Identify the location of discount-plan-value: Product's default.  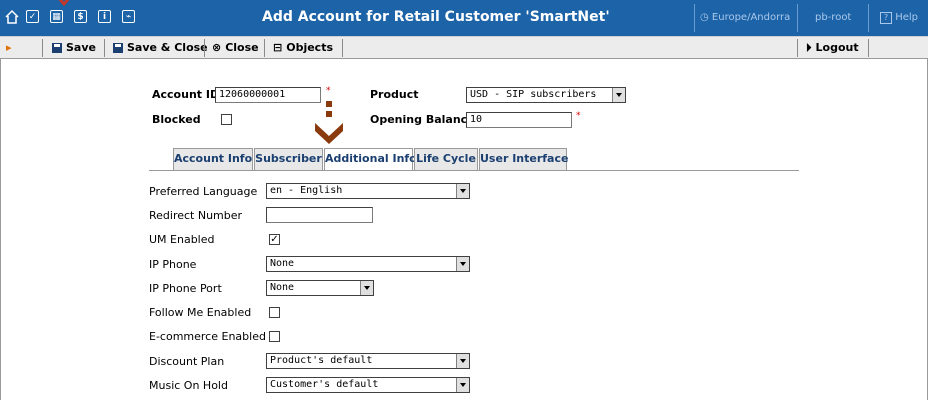
(321, 360).